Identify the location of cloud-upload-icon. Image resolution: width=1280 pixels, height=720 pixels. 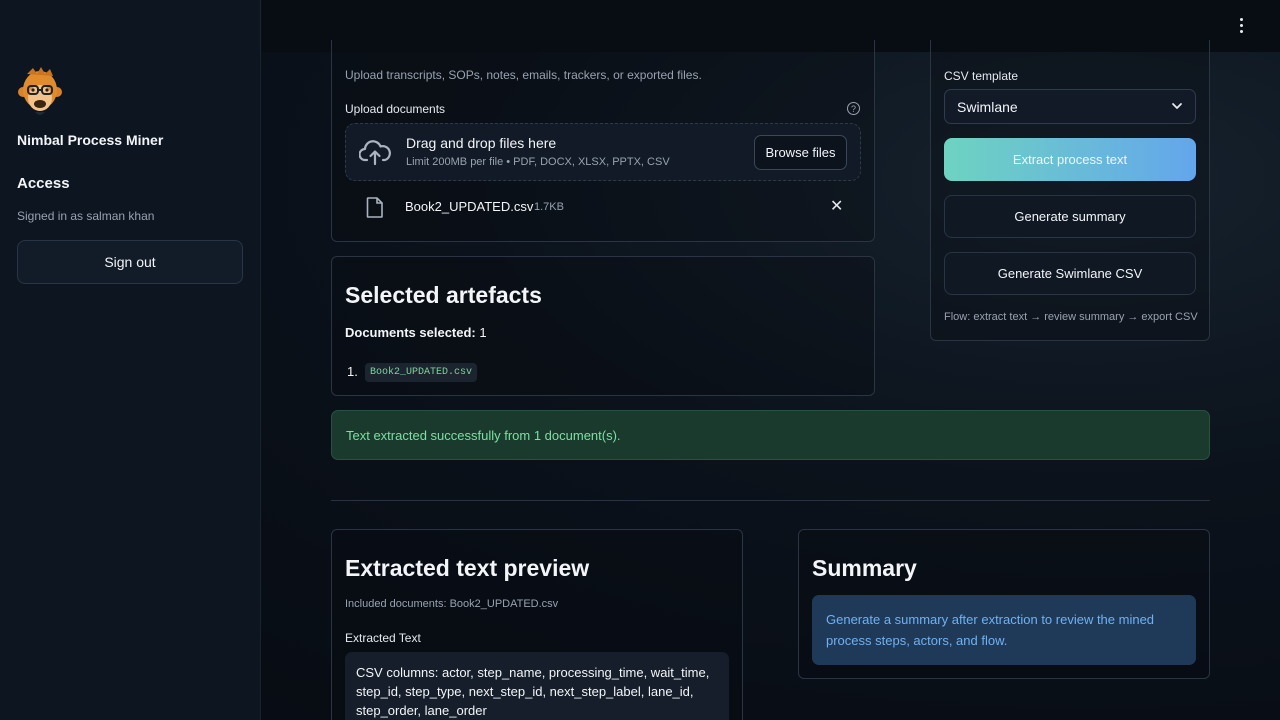
(375, 153).